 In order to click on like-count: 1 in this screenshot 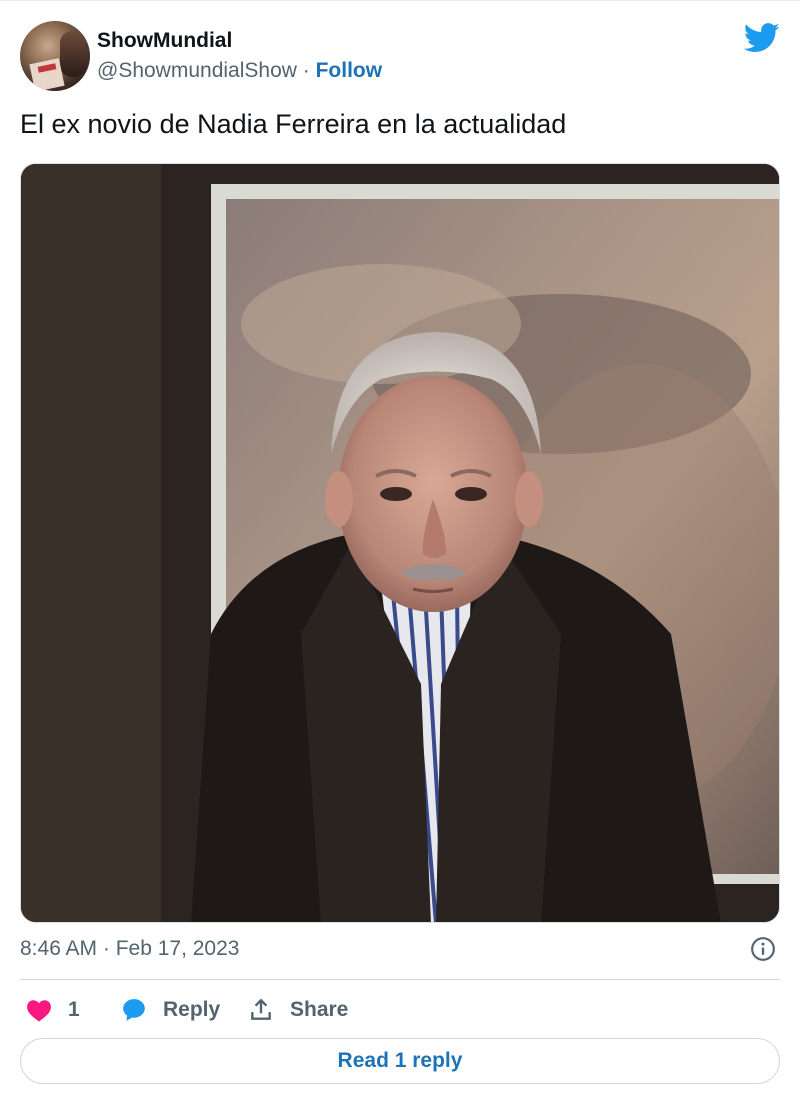, I will do `click(74, 1009)`.